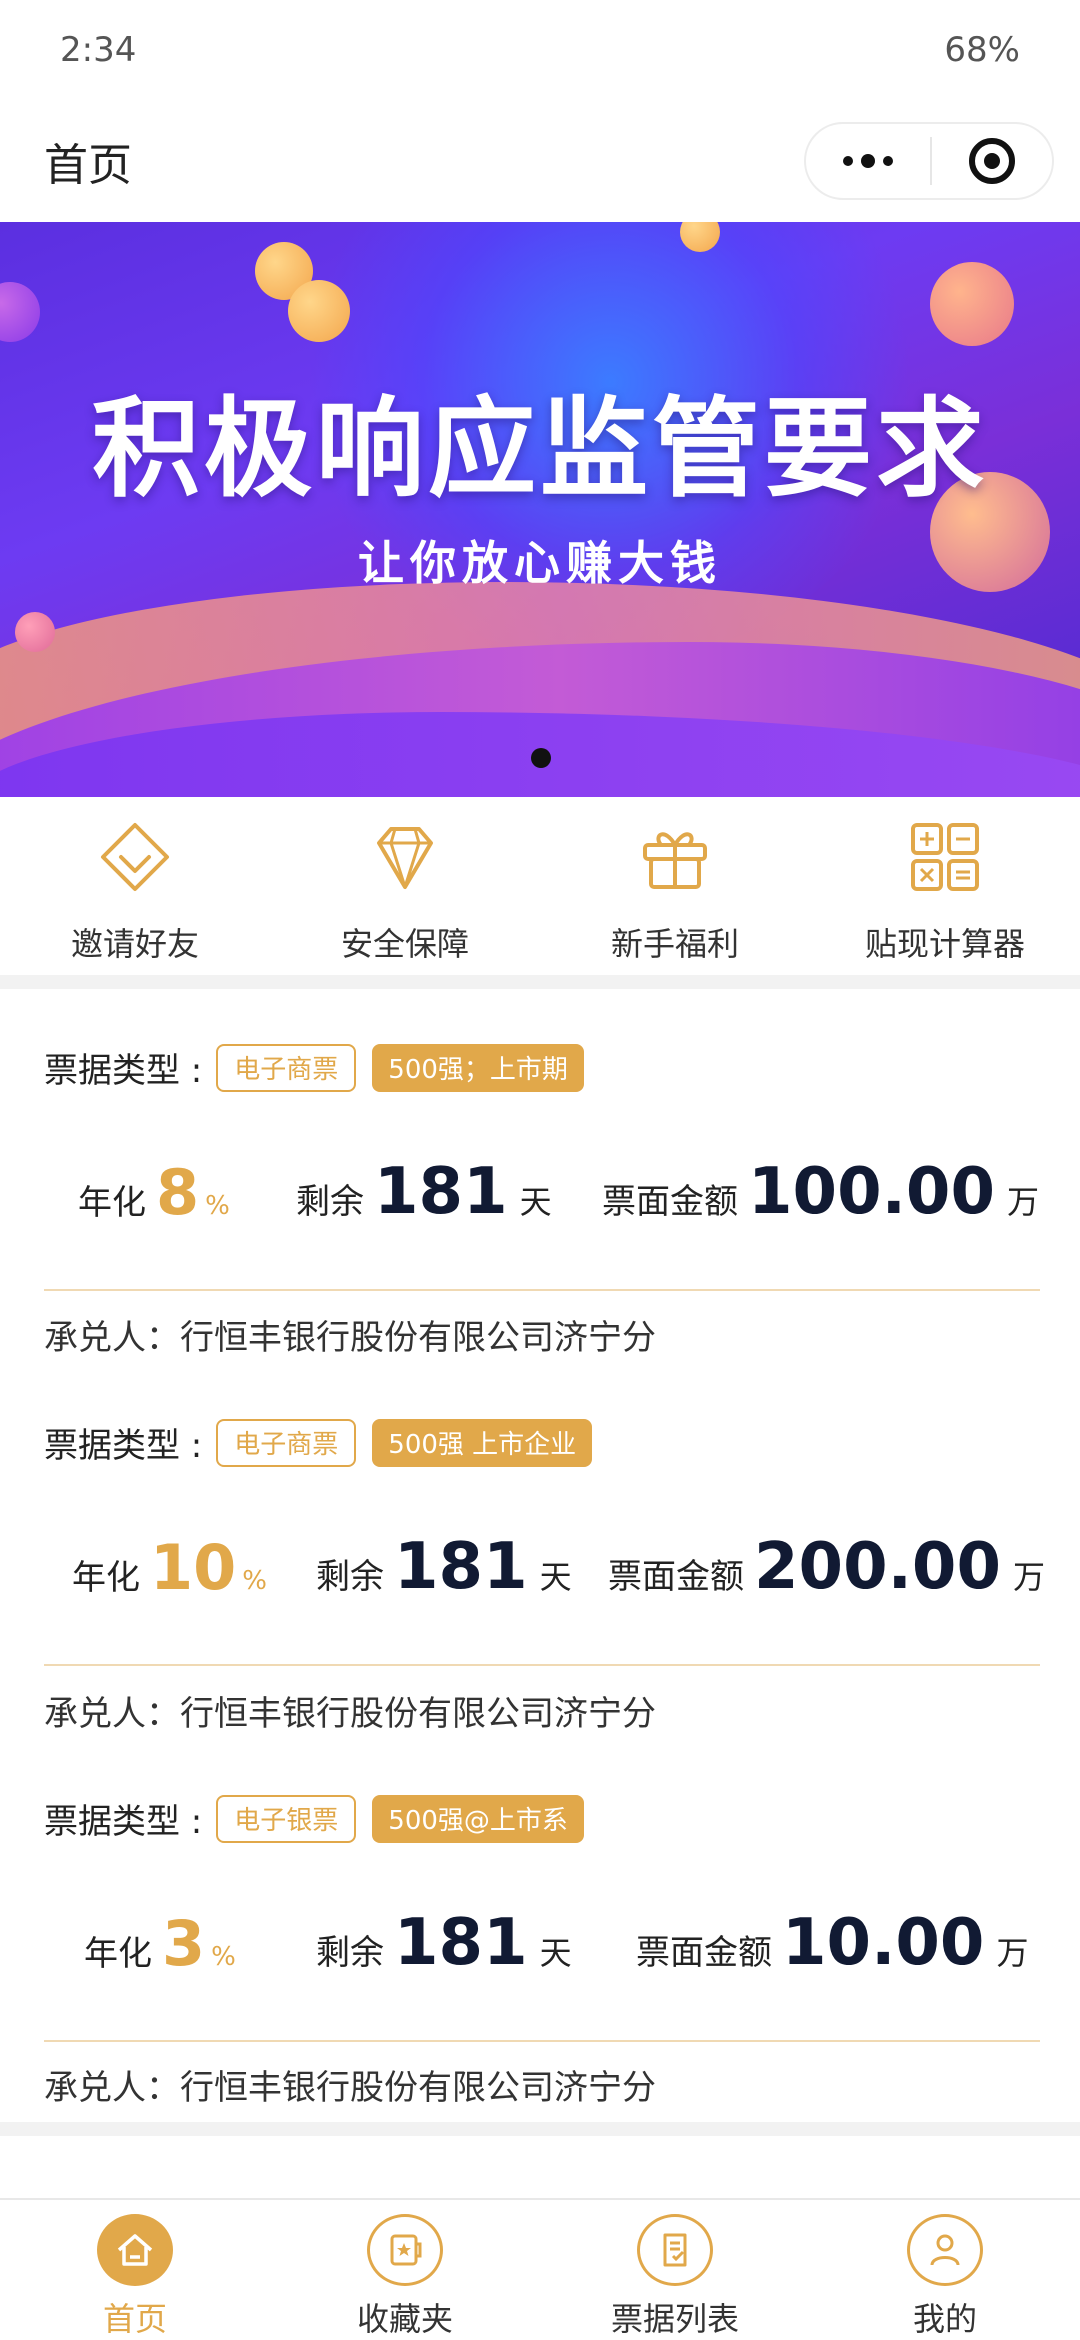 The width and height of the screenshot is (1080, 2340). I want to click on tab-favorites: 收藏夹, so click(405, 2270).